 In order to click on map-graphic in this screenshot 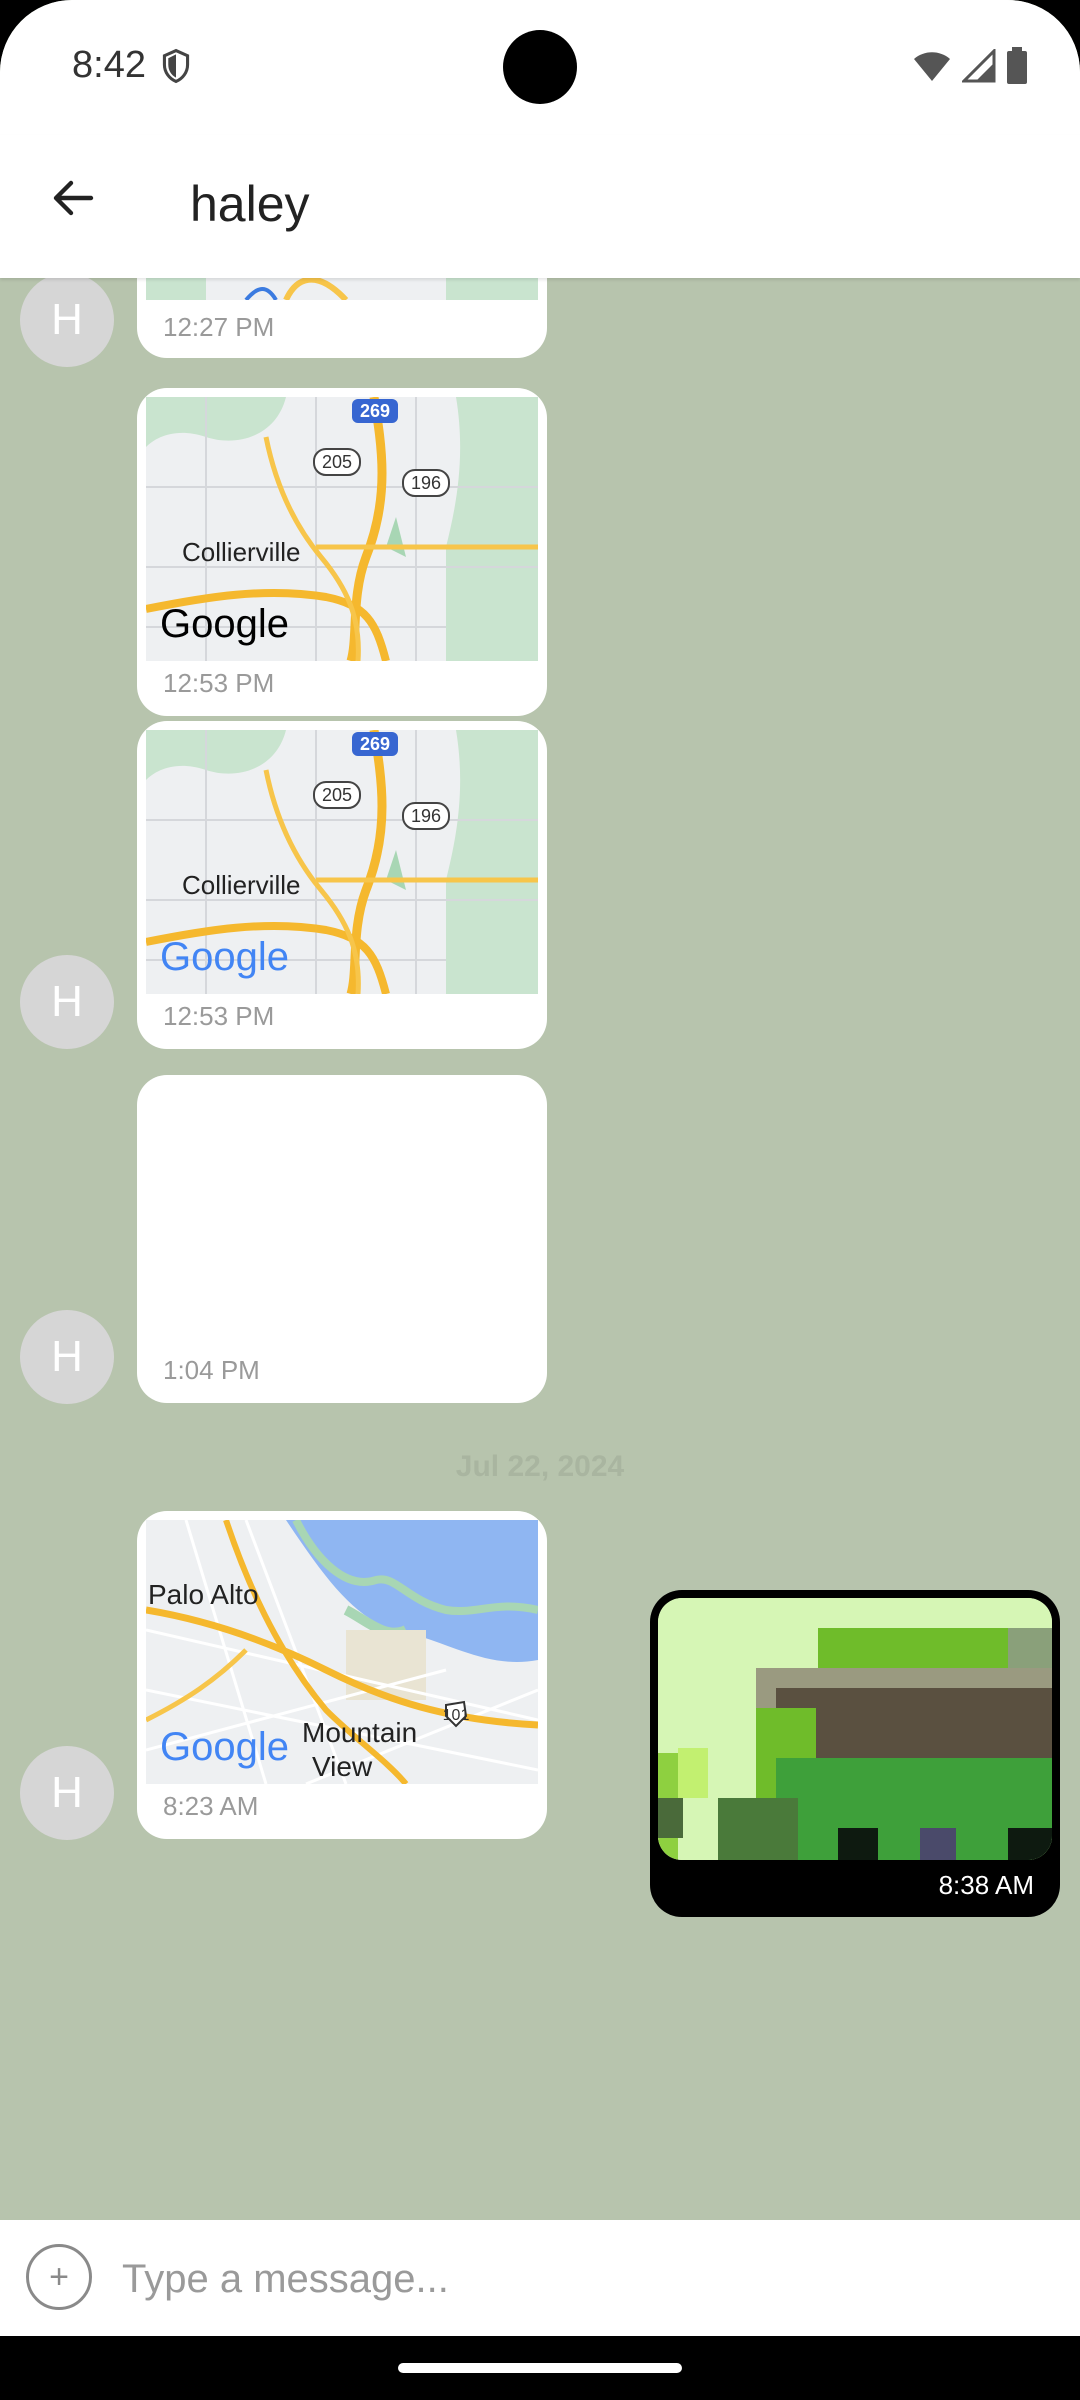, I will do `click(342, 289)`.